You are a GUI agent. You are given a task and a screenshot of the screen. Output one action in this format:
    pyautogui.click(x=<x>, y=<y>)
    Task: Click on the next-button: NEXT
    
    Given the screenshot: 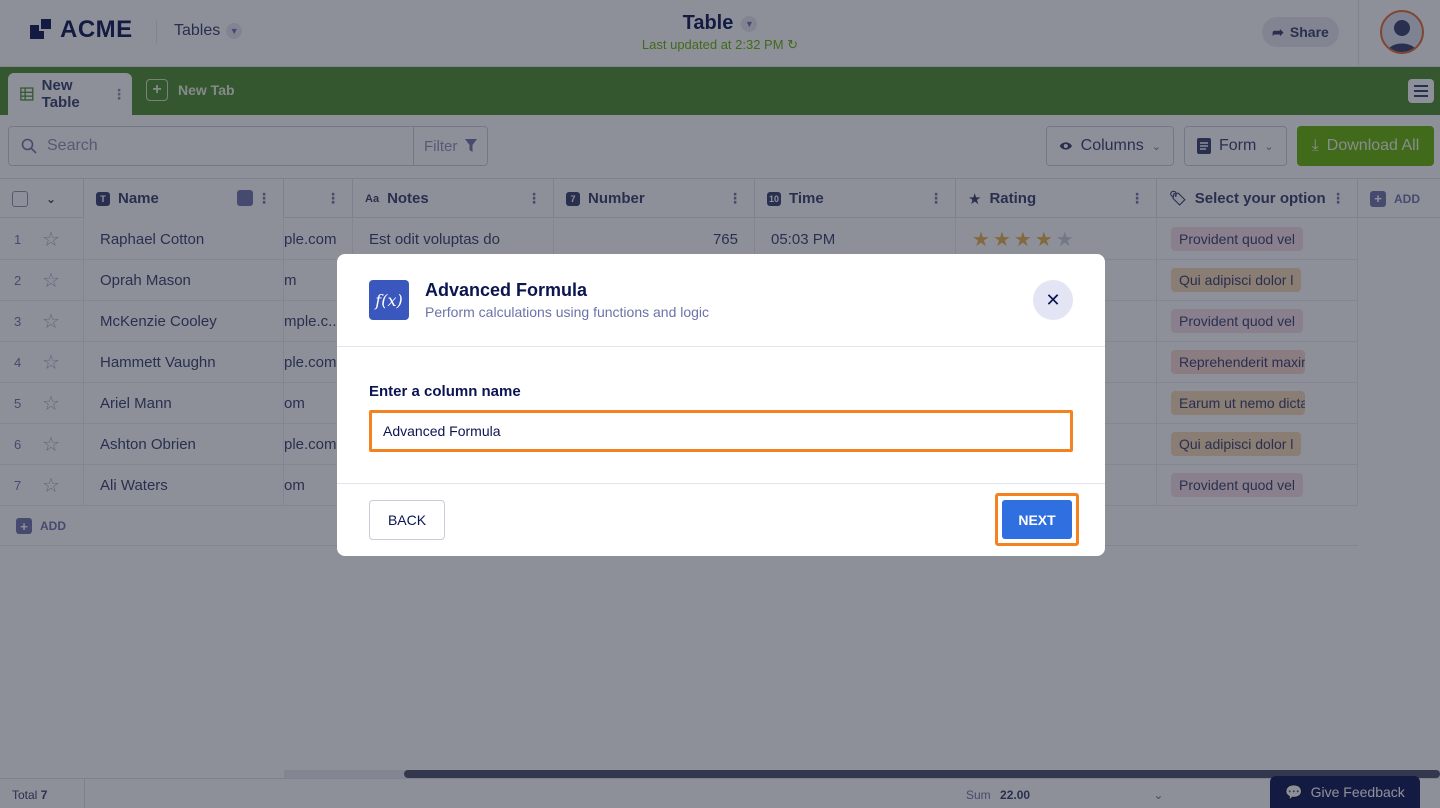 What is the action you would take?
    pyautogui.click(x=1037, y=519)
    